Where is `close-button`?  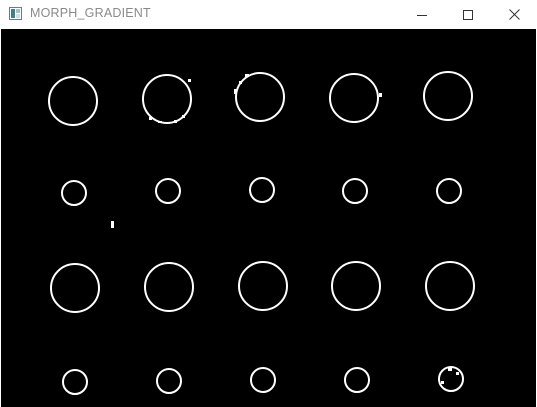 close-button is located at coordinates (514, 14).